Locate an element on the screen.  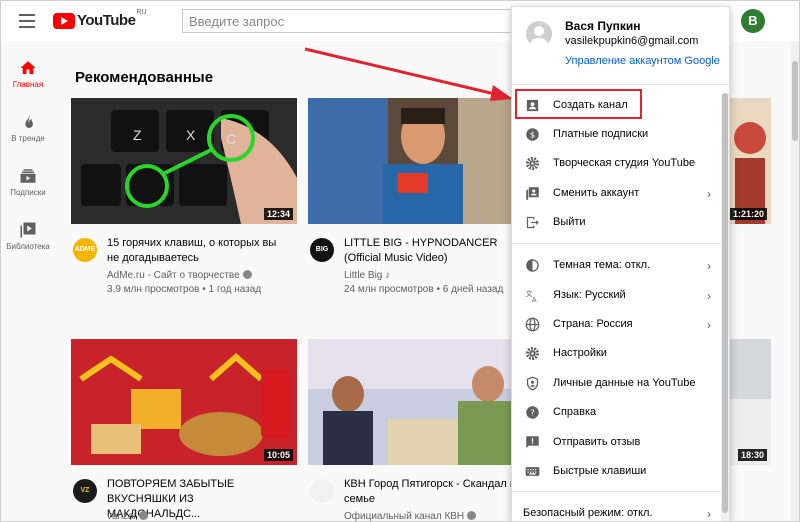
video-channel: Официальный канал КВН is located at coordinates (410, 515).